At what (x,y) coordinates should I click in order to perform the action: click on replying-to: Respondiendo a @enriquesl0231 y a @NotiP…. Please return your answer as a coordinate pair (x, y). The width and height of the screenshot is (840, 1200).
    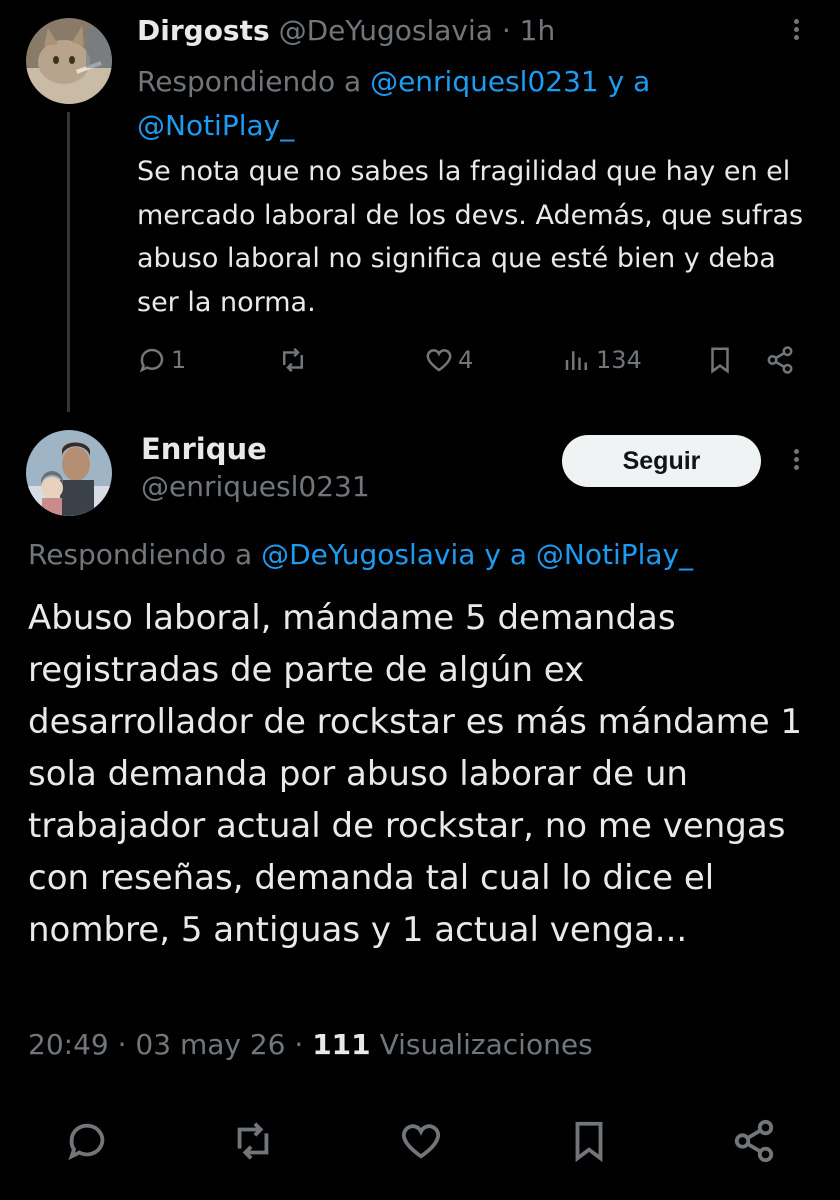
    Looking at the image, I should click on (467, 104).